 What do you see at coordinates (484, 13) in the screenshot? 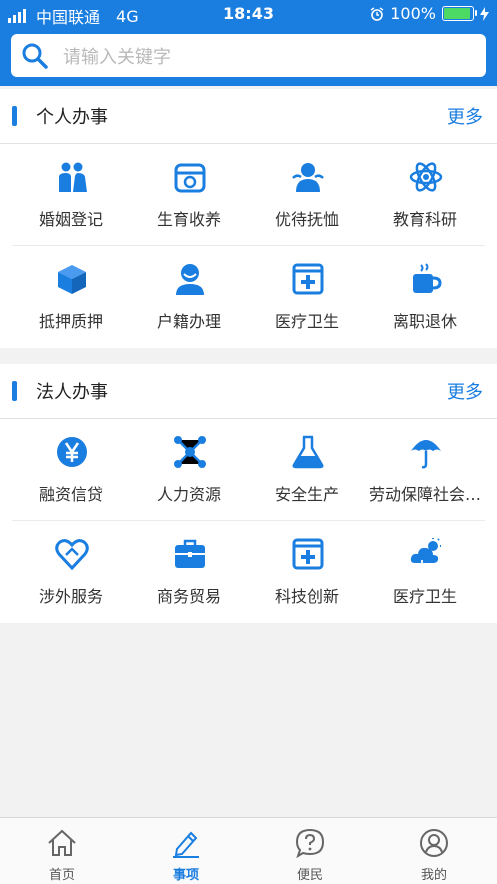
I see `charging-icon` at bounding box center [484, 13].